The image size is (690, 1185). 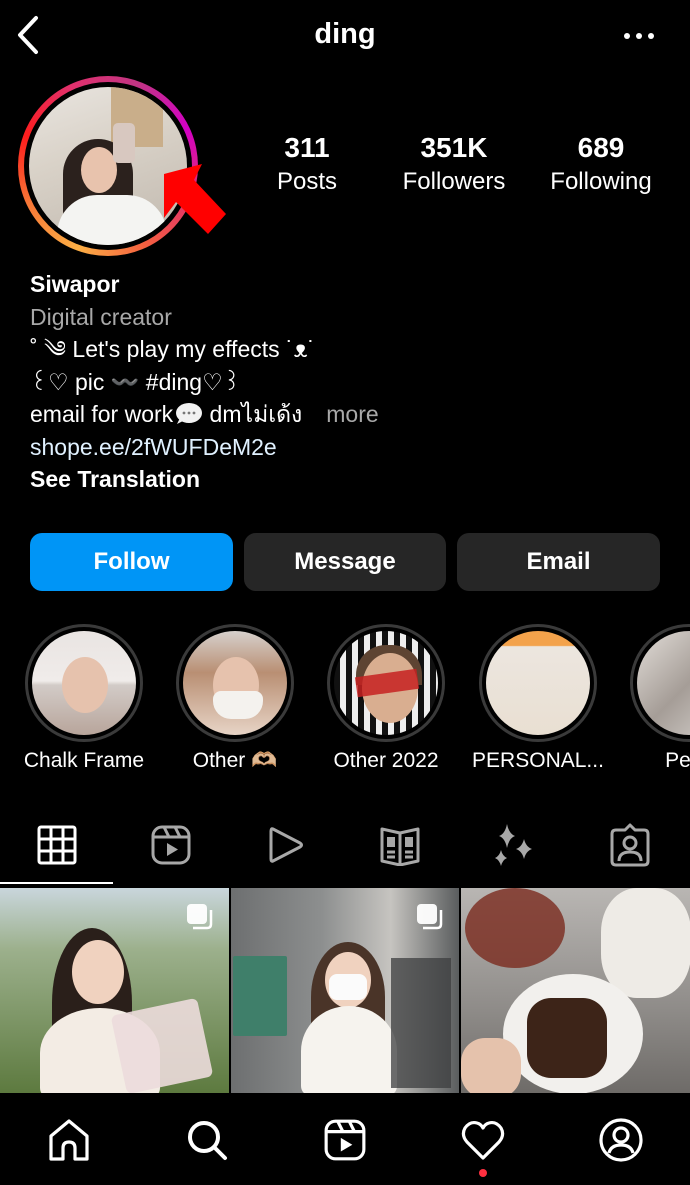 What do you see at coordinates (112, 220) in the screenshot?
I see `avatar-shirt` at bounding box center [112, 220].